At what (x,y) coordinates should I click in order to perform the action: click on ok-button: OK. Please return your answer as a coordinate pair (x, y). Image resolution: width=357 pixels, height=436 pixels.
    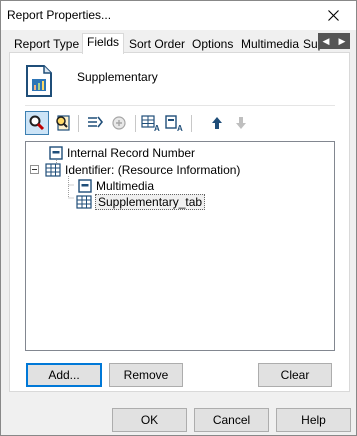
    Looking at the image, I should click on (149, 420).